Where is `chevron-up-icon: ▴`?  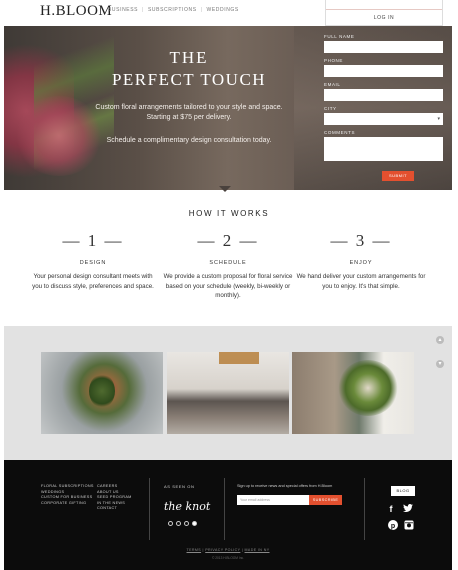
chevron-up-icon: ▴ is located at coordinates (440, 340).